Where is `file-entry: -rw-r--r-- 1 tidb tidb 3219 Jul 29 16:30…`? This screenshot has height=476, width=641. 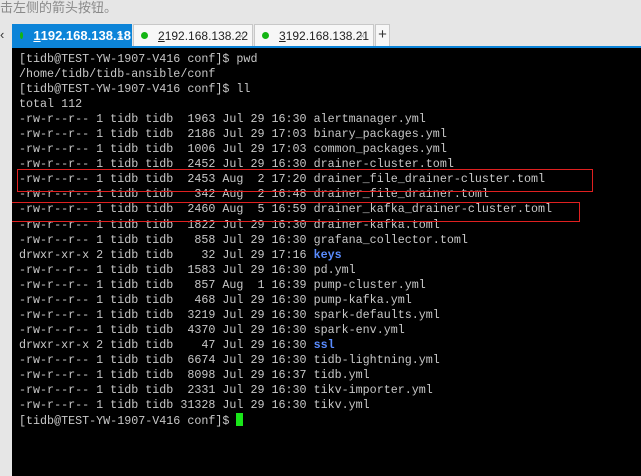 file-entry: -rw-r--r-- 1 tidb tidb 3219 Jul 29 16:30… is located at coordinates (285, 315).